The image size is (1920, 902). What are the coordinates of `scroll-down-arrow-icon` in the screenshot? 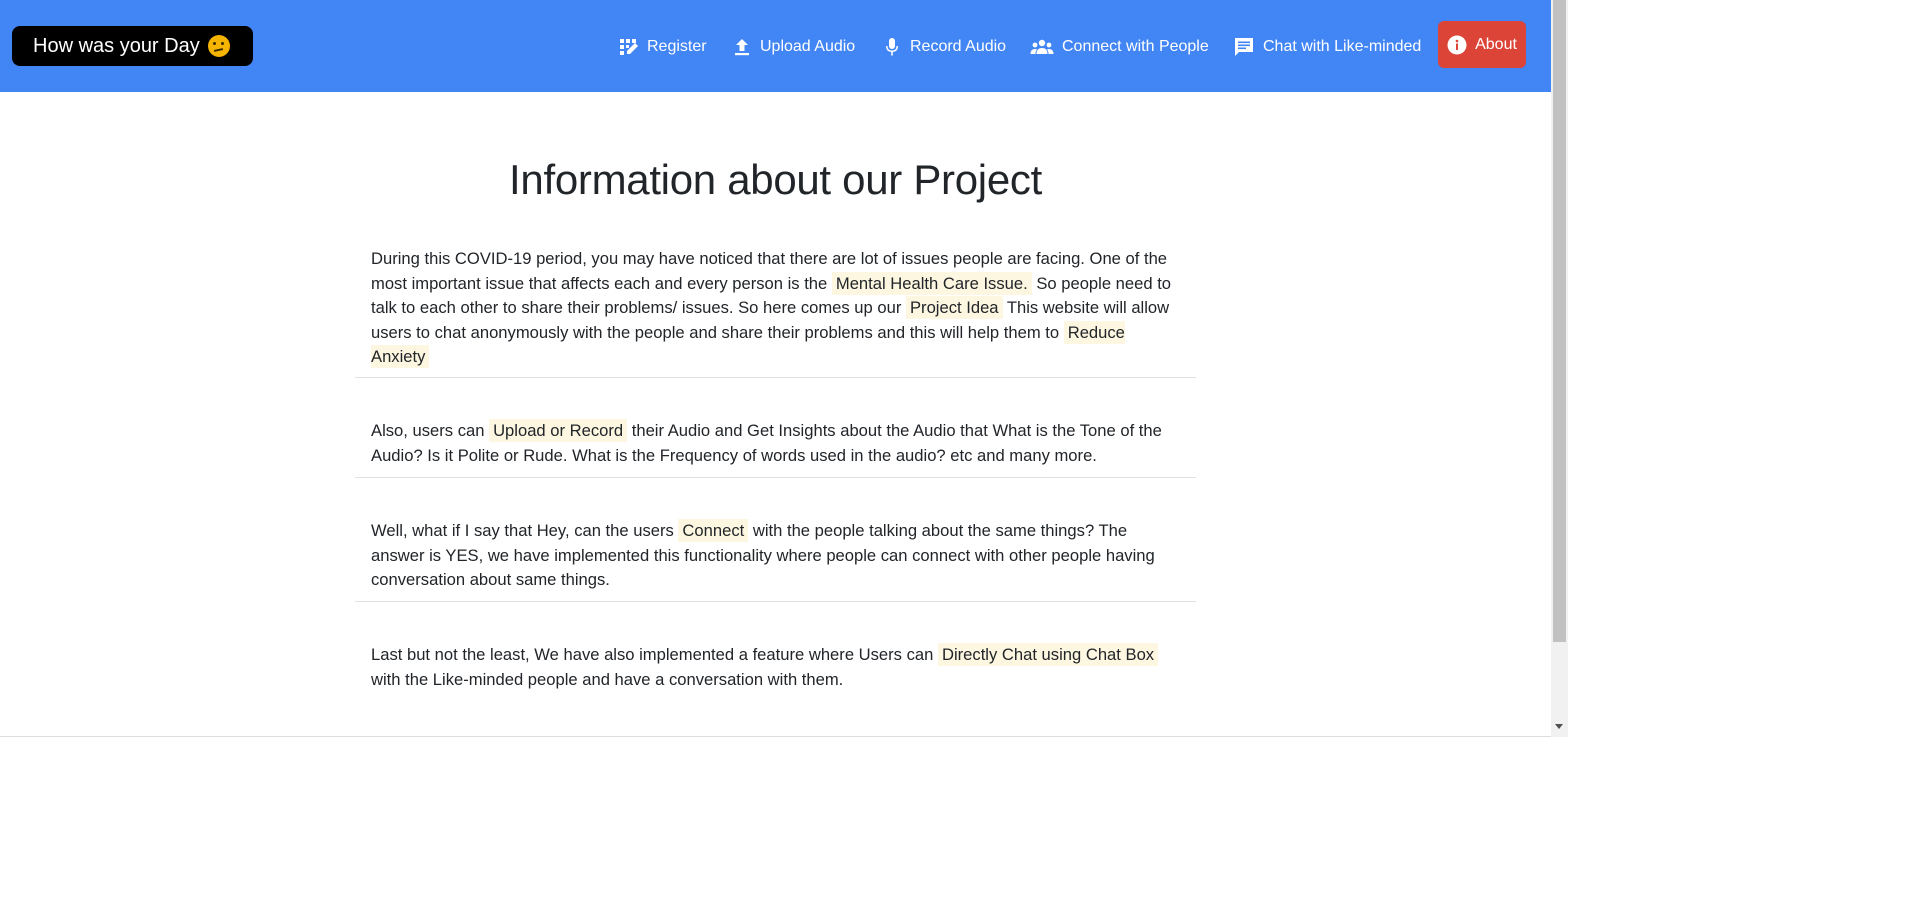 It's located at (1559, 726).